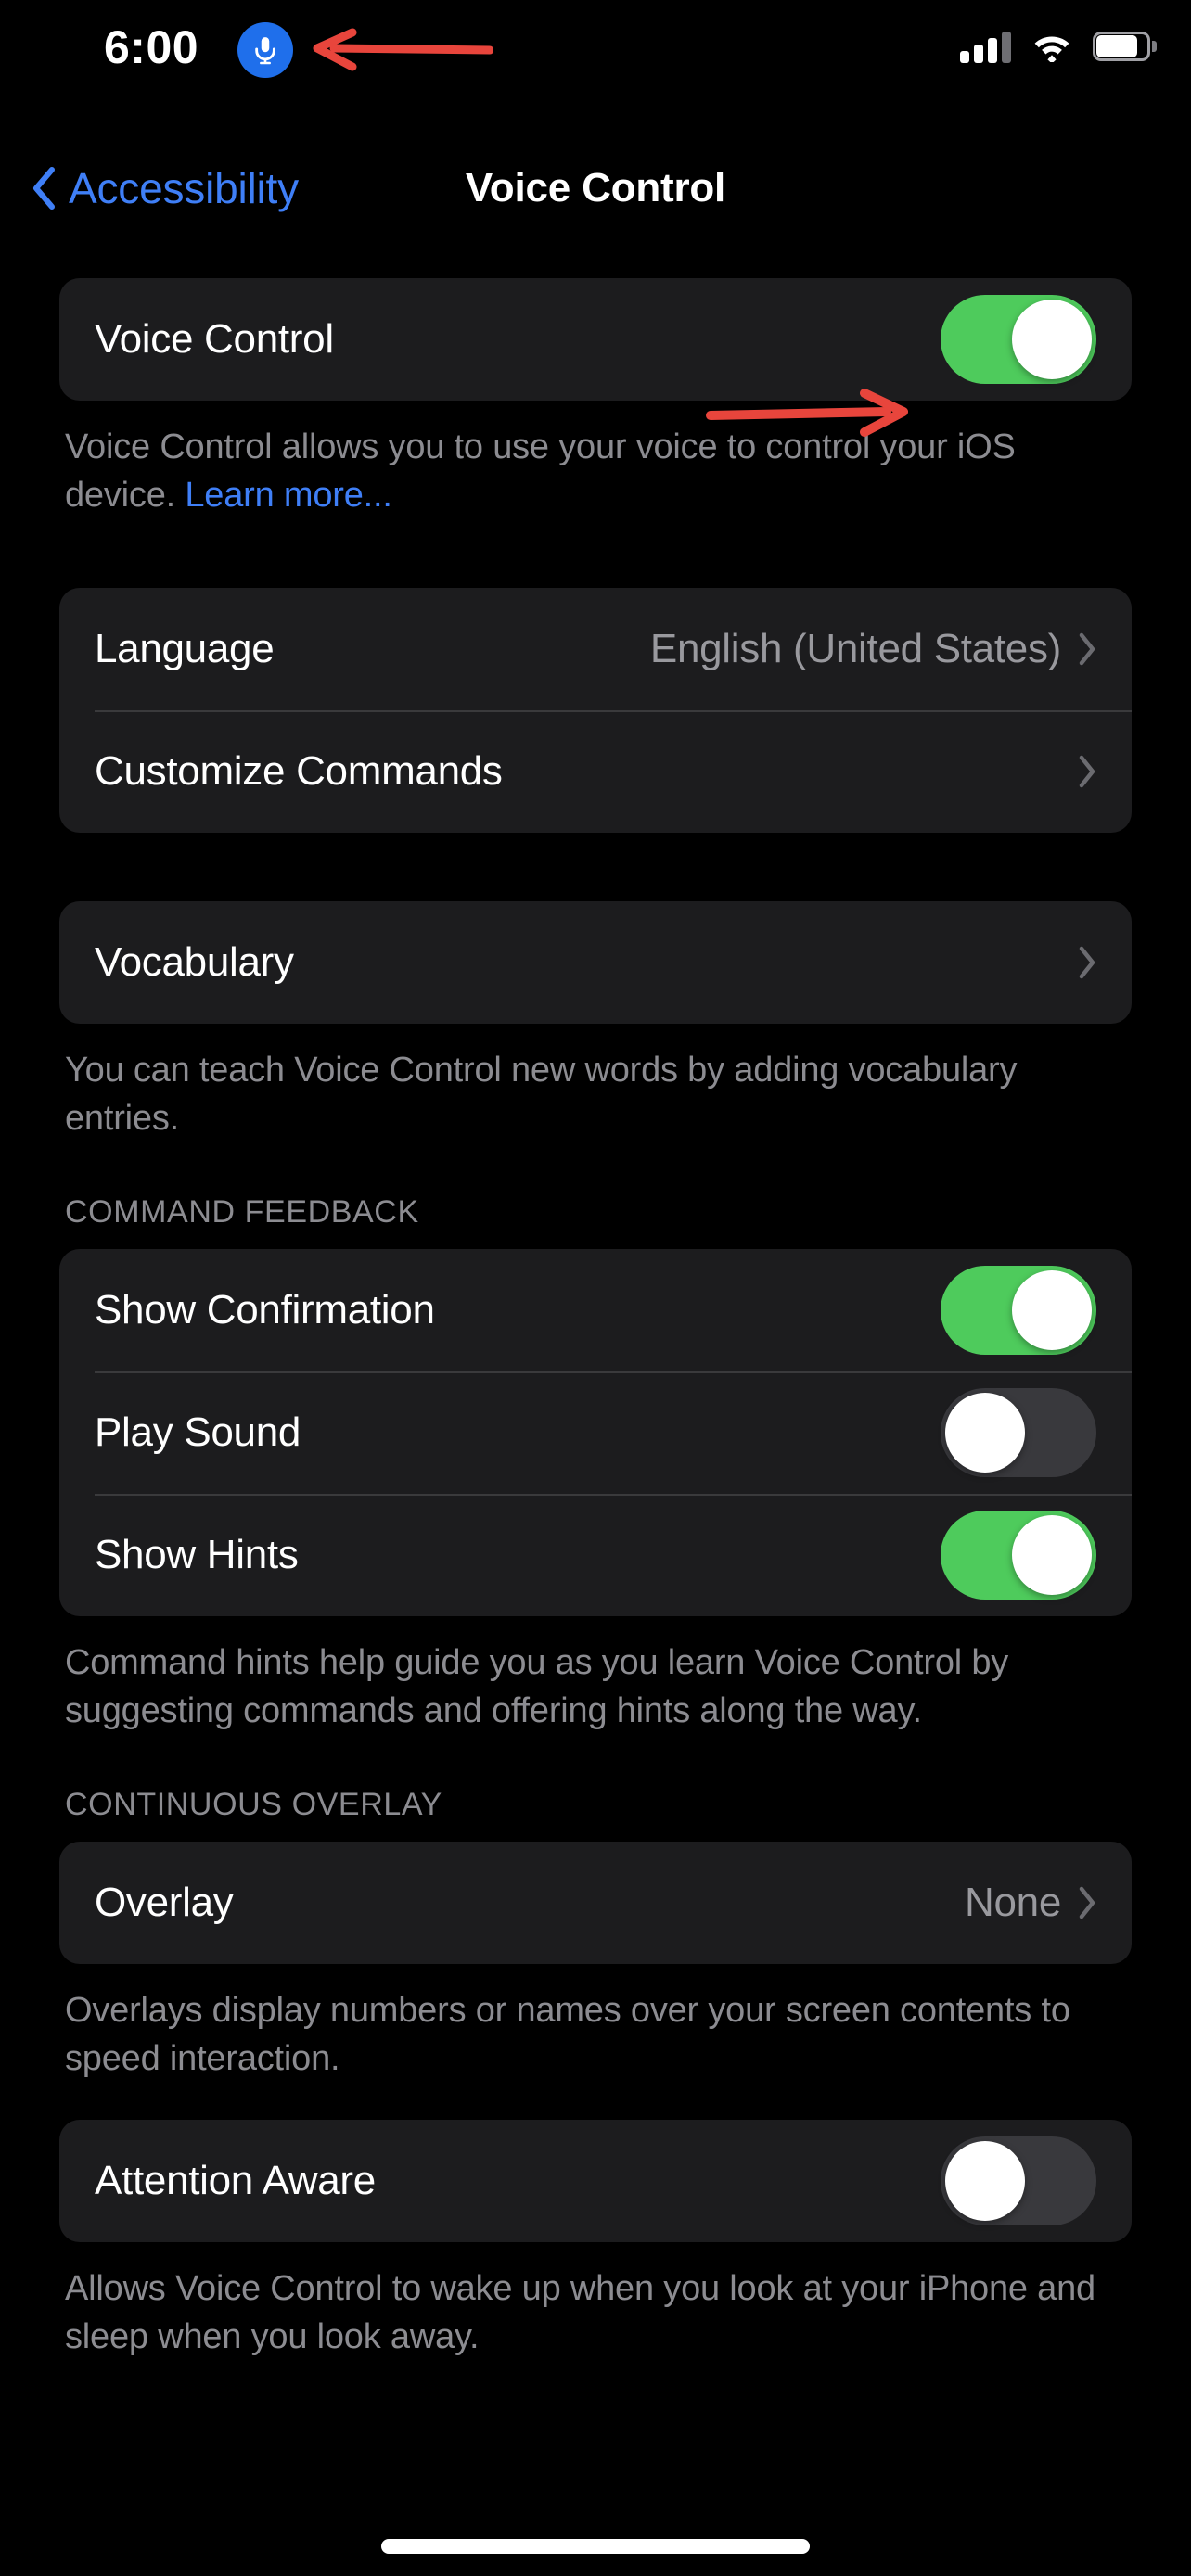  Describe the element at coordinates (1018, 1432) in the screenshot. I see `play-sound-toggle` at that location.